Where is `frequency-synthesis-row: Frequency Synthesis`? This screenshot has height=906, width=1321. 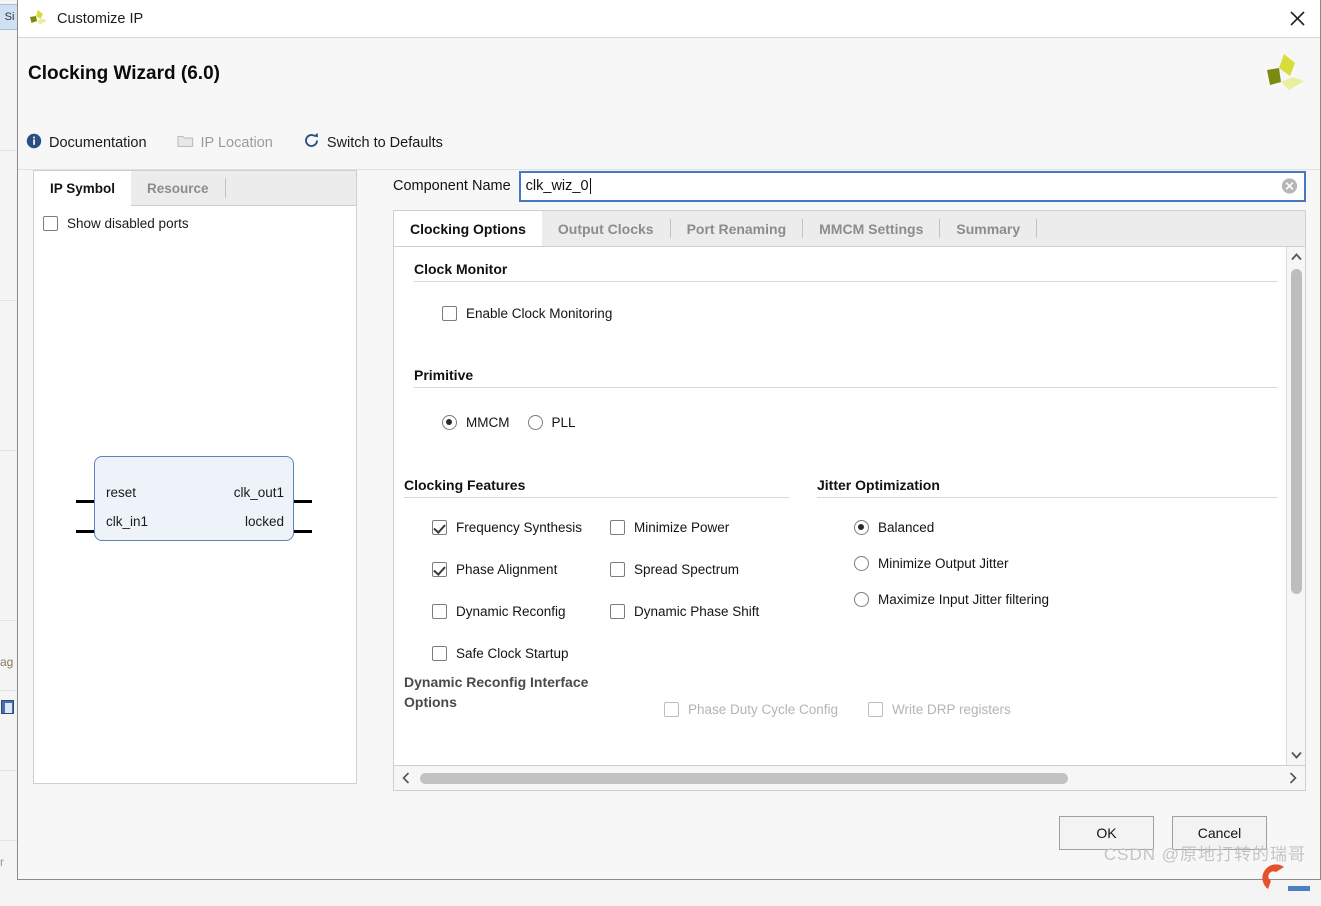 frequency-synthesis-row: Frequency Synthesis is located at coordinates (507, 527).